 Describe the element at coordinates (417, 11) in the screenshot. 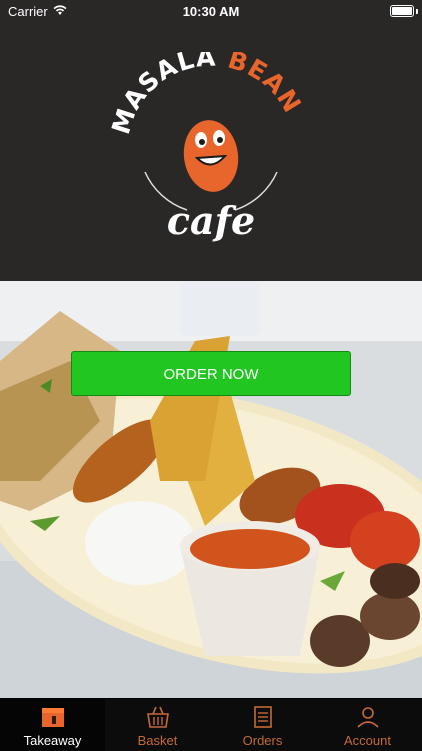

I see `battery-tip` at that location.